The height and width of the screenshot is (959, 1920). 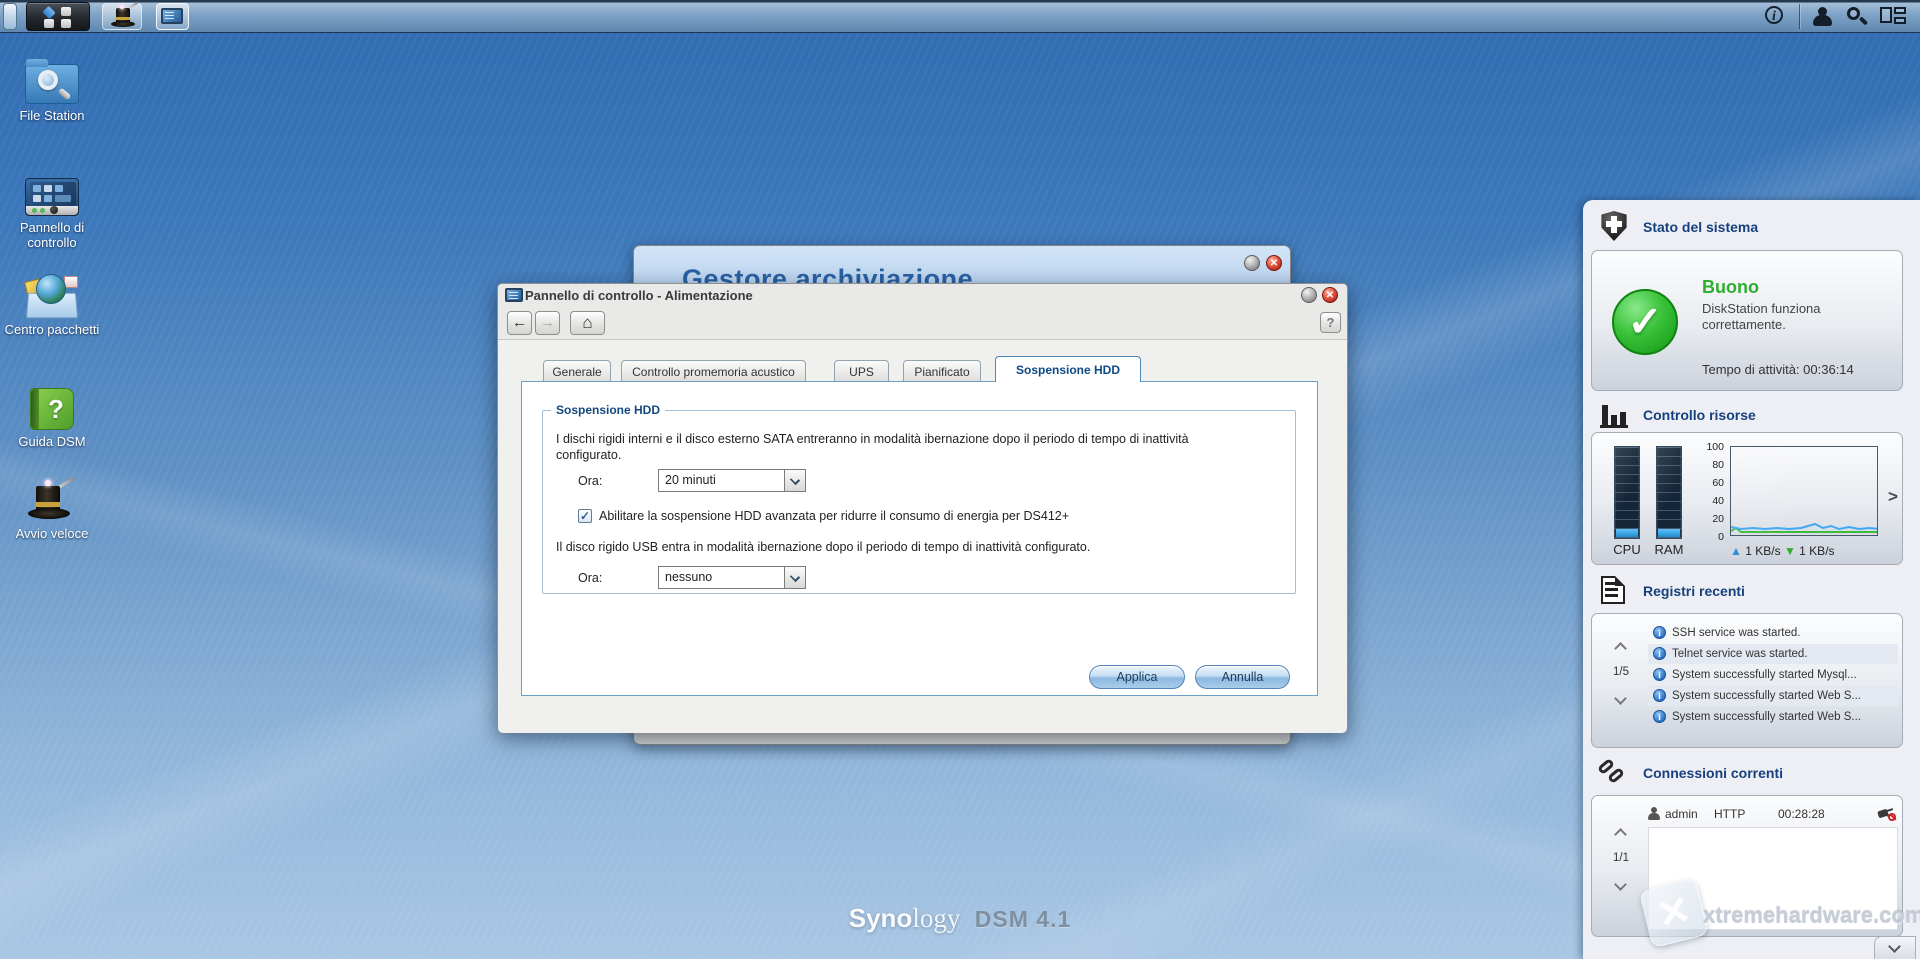 What do you see at coordinates (732, 480) in the screenshot?
I see `internal-time-select: 20 minuti` at bounding box center [732, 480].